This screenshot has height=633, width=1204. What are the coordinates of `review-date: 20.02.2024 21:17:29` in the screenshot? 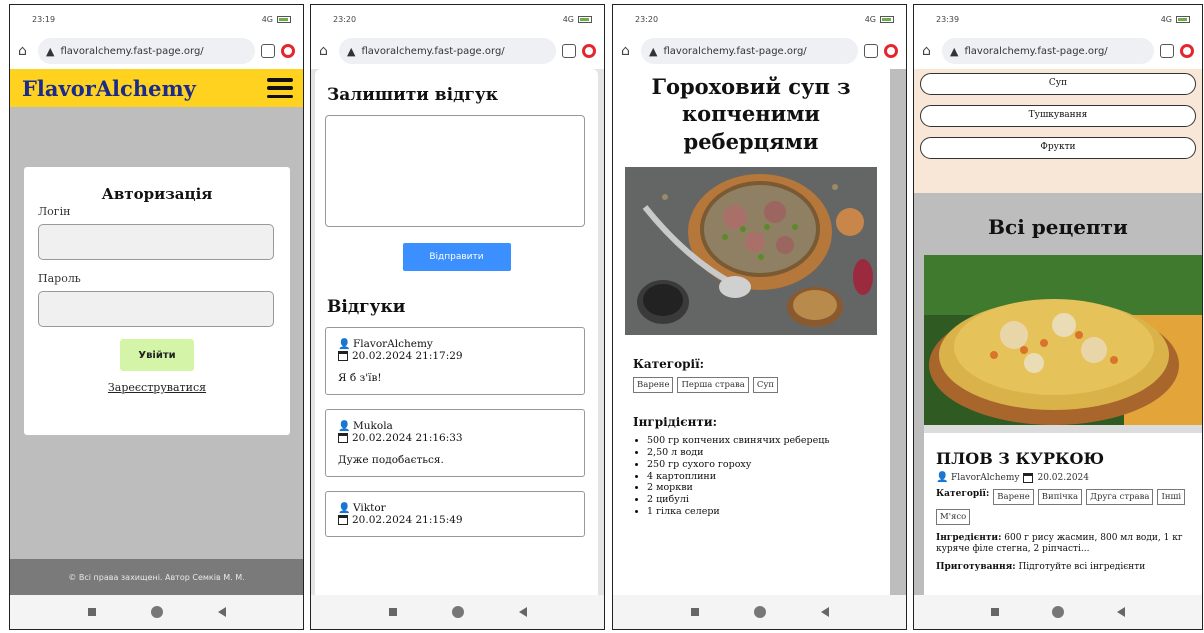 It's located at (407, 356).